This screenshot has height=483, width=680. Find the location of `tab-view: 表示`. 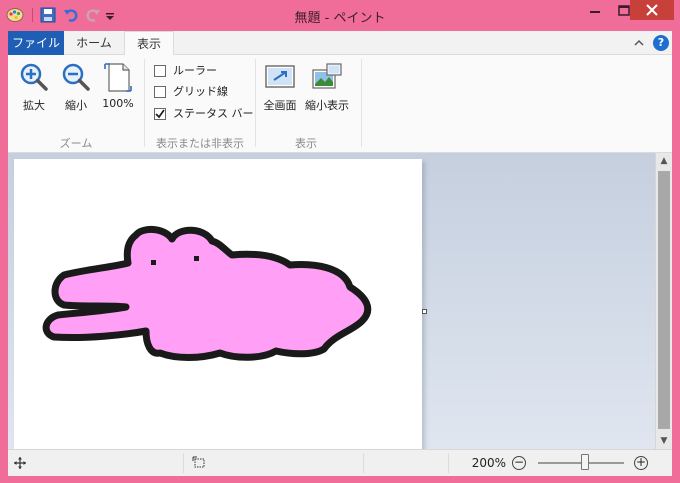

tab-view: 表示 is located at coordinates (149, 43).